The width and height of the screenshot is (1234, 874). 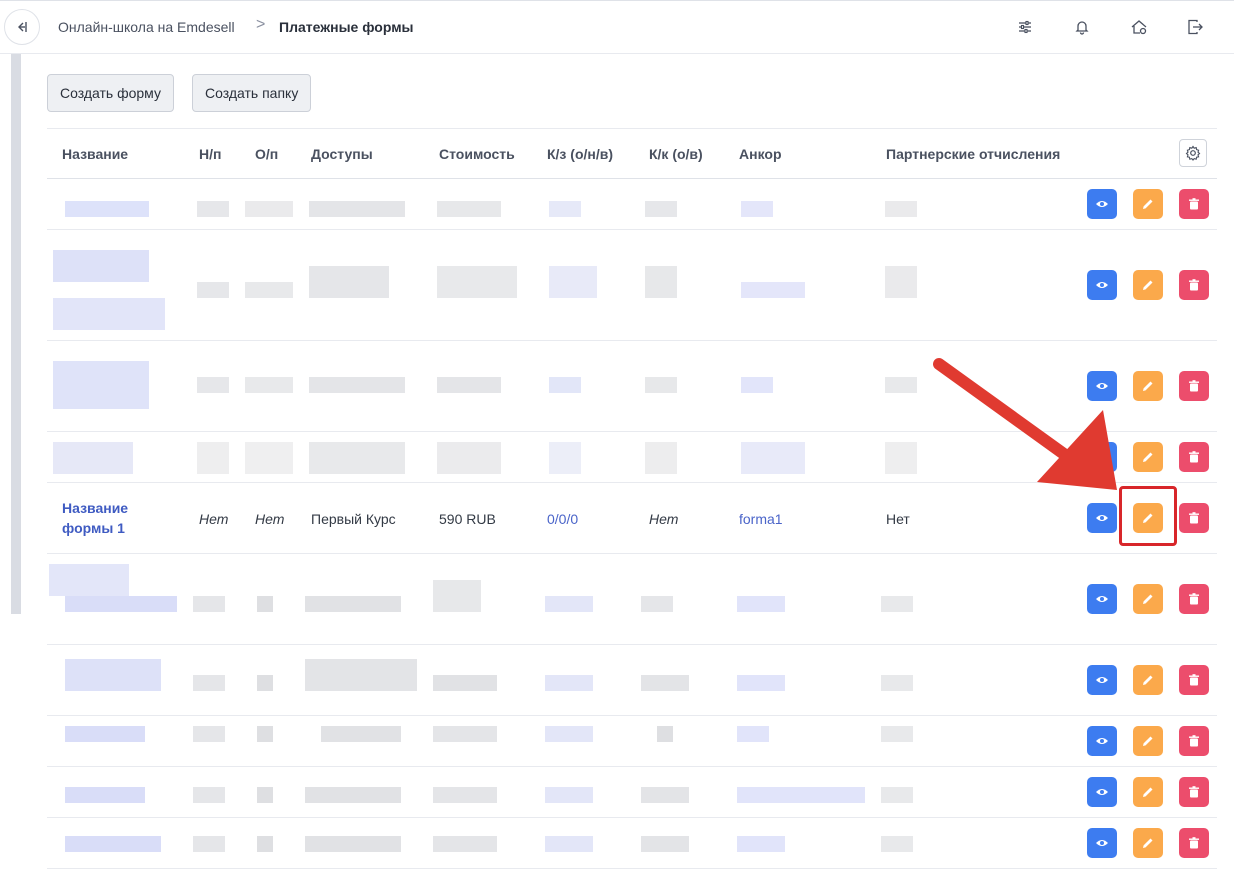 What do you see at coordinates (761, 519) in the screenshot?
I see `anchor-link: forma1` at bounding box center [761, 519].